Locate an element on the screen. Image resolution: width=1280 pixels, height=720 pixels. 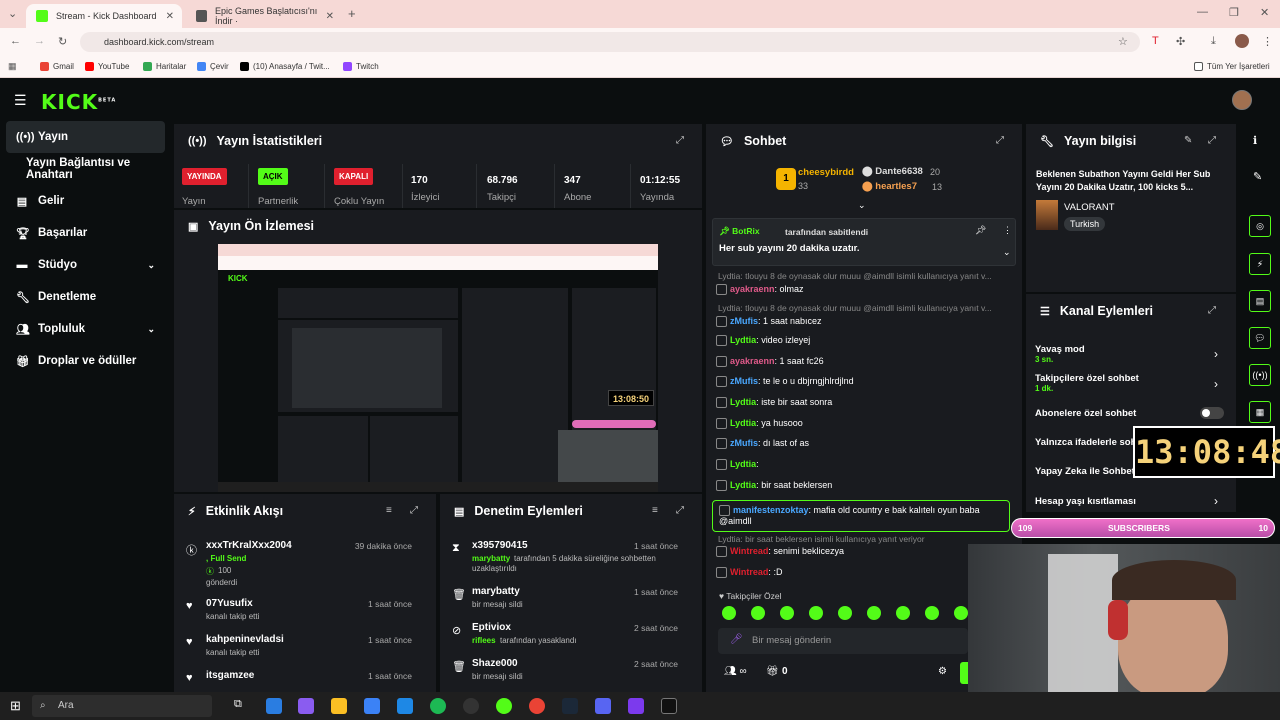
gift-icon: 🎁︎ is located at coordinates (772, 671).